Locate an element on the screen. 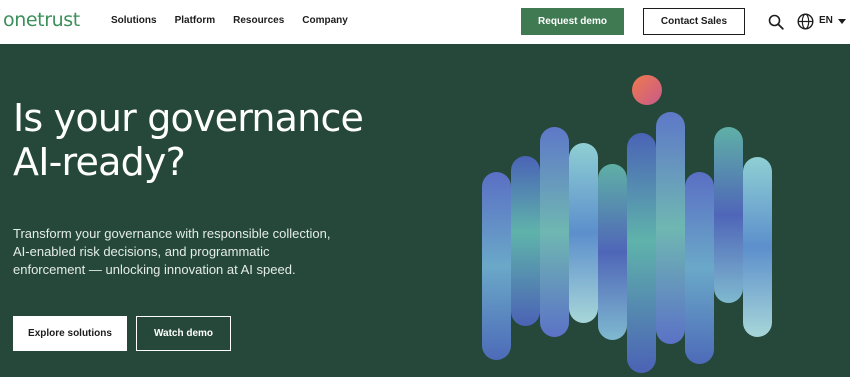 This screenshot has height=377, width=850. language-selector: EN is located at coordinates (826, 20).